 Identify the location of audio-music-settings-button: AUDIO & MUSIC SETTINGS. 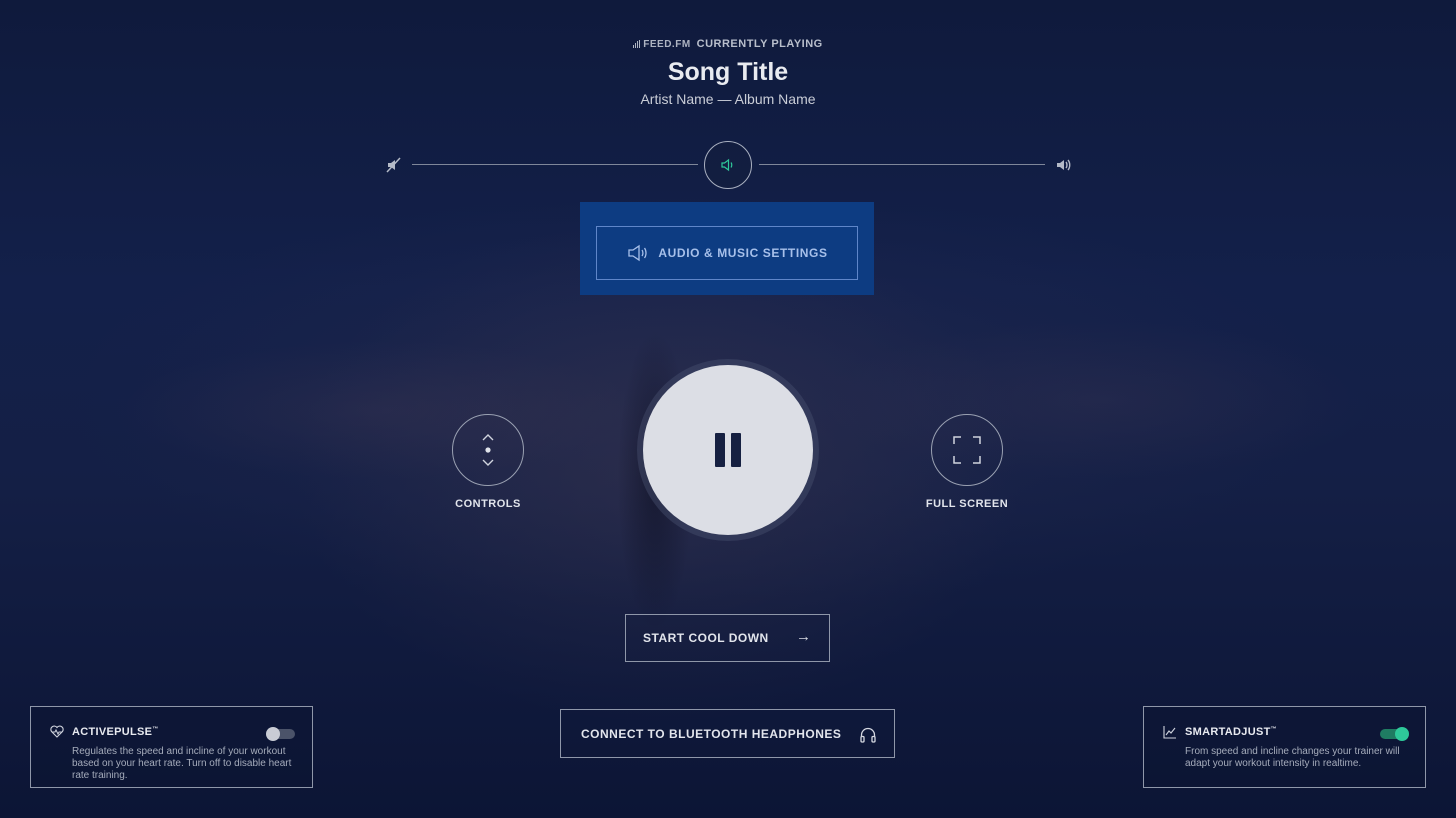
(727, 253).